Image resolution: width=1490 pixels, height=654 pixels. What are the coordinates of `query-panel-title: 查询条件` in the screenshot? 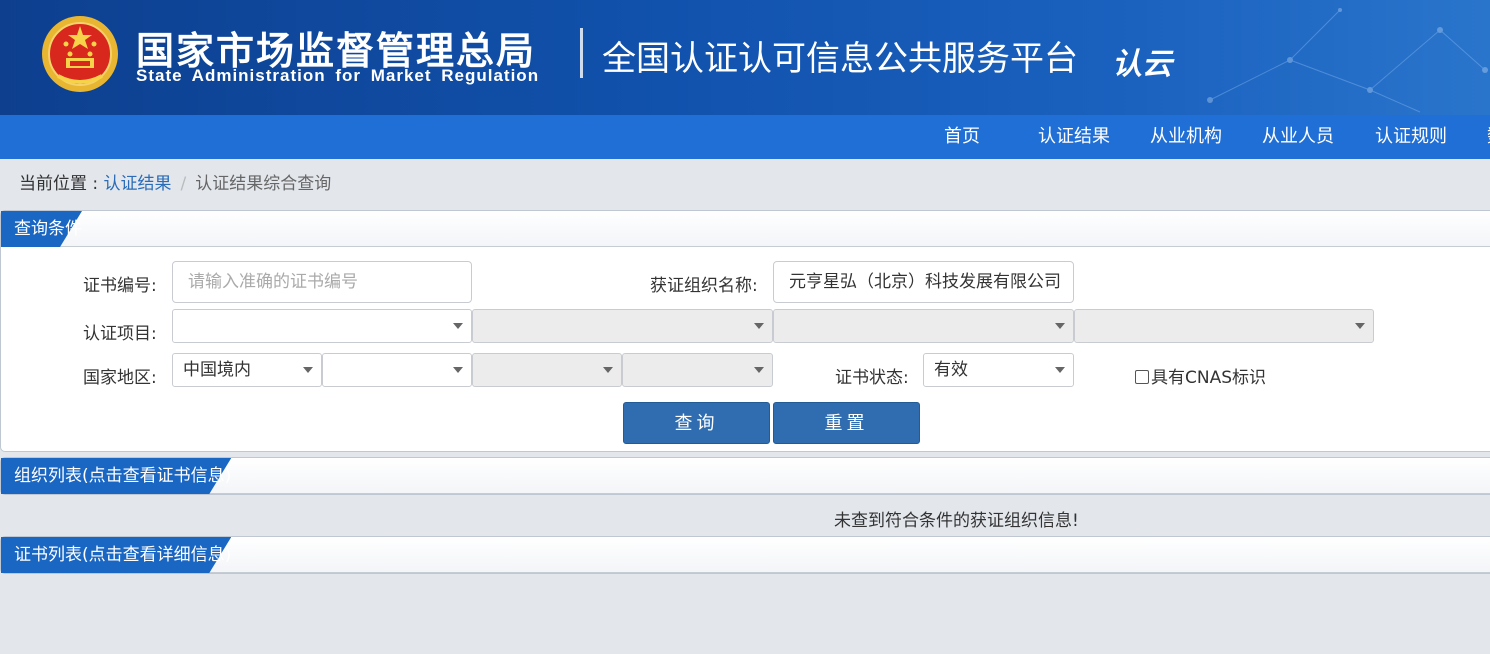 It's located at (41, 229).